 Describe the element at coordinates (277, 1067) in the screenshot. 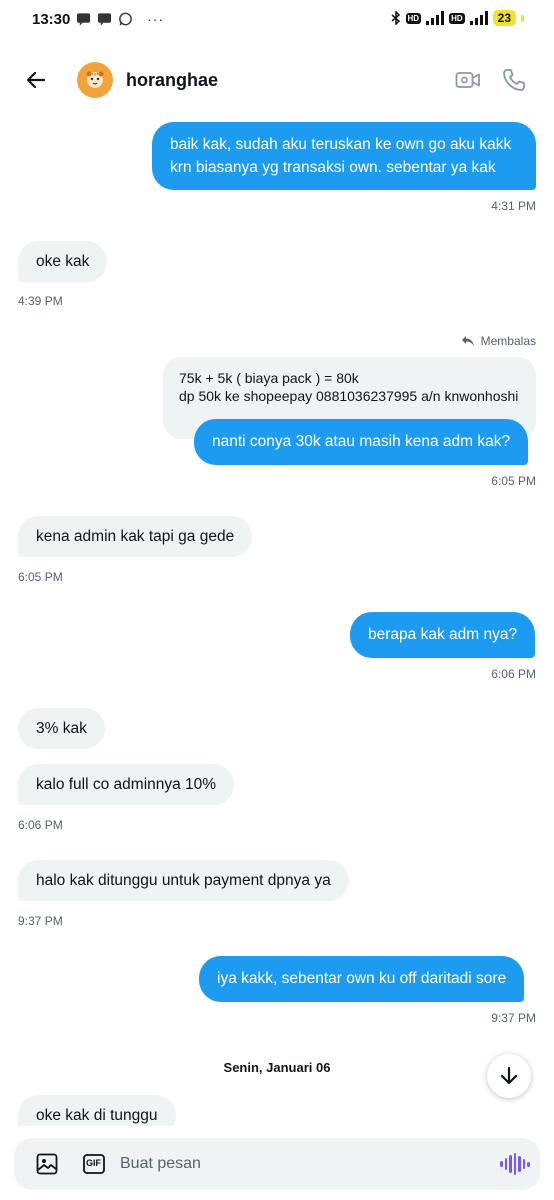

I see `date-separator: Senin, Januari 06` at that location.